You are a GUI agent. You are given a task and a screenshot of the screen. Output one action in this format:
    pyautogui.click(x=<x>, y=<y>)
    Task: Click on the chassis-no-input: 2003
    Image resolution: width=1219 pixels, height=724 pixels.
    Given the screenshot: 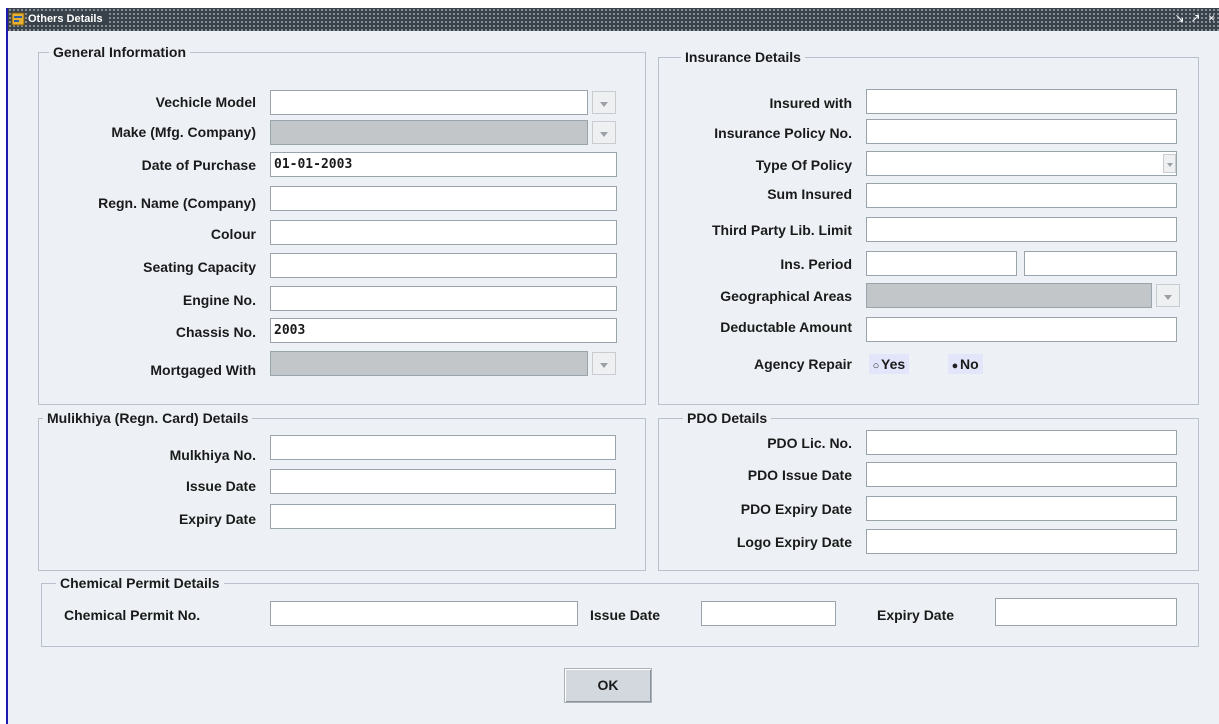 What is the action you would take?
    pyautogui.click(x=443, y=330)
    